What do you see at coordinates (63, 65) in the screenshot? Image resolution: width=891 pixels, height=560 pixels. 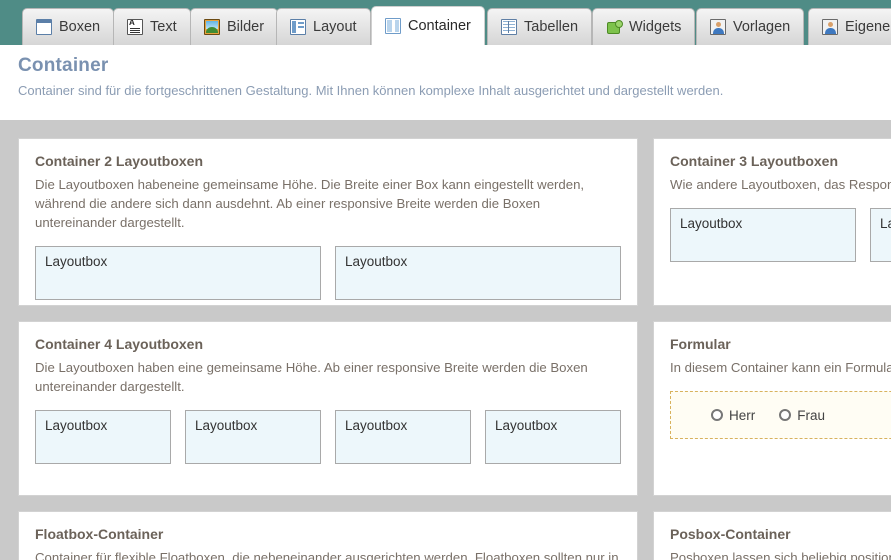 I see `page-title: Container` at bounding box center [63, 65].